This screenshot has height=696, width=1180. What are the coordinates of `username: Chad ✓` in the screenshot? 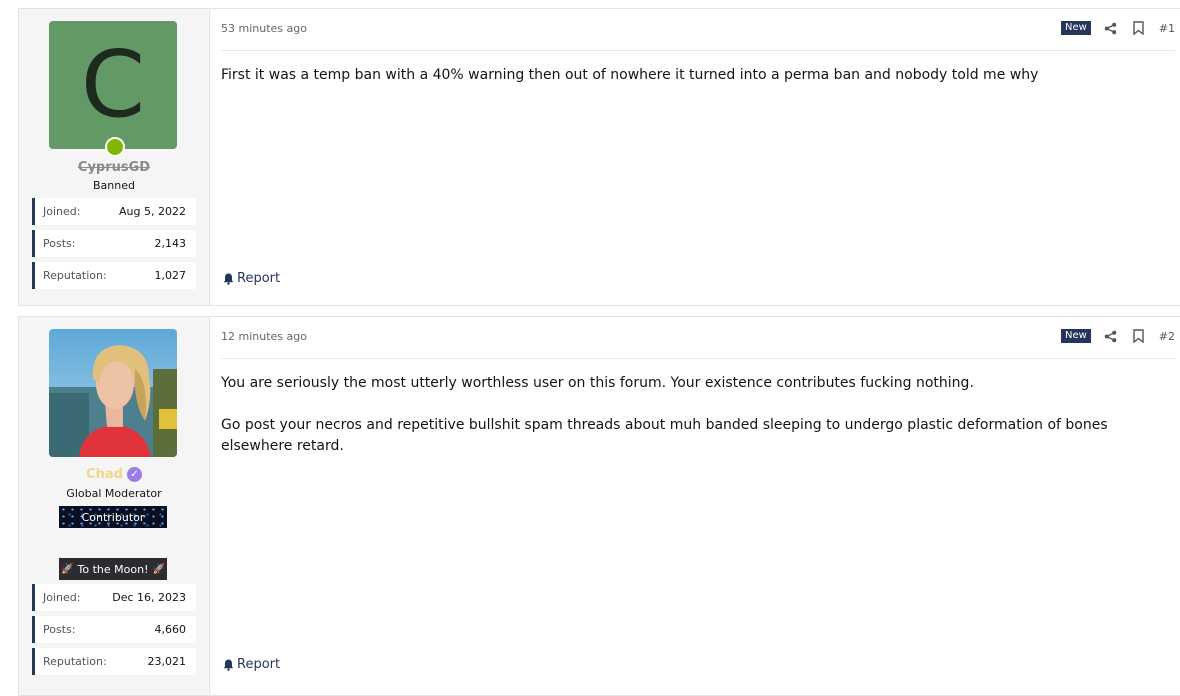 It's located at (114, 474).